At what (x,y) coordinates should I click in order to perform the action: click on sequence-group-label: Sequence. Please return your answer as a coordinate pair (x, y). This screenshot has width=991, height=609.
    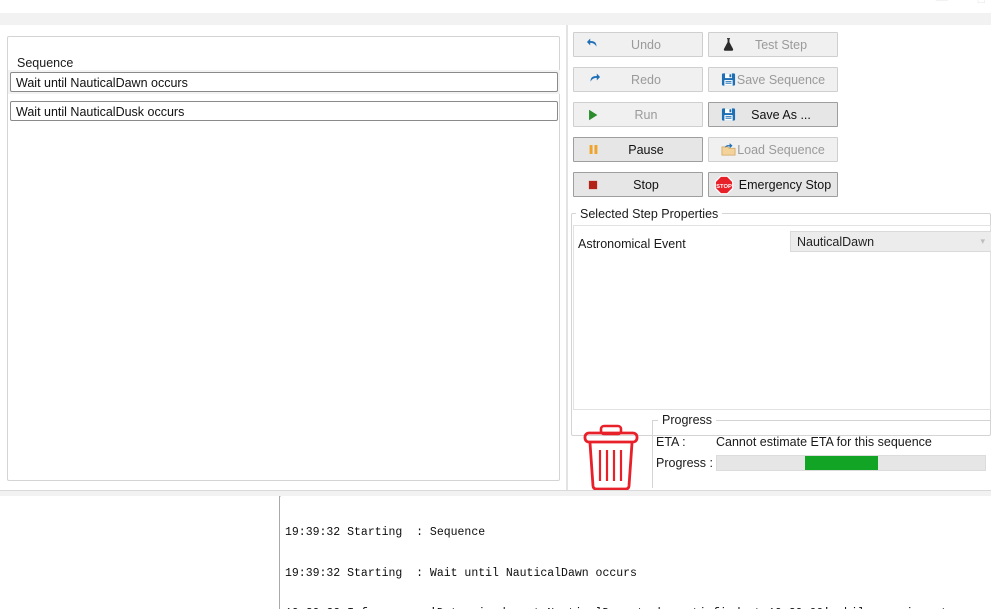
    Looking at the image, I should click on (45, 63).